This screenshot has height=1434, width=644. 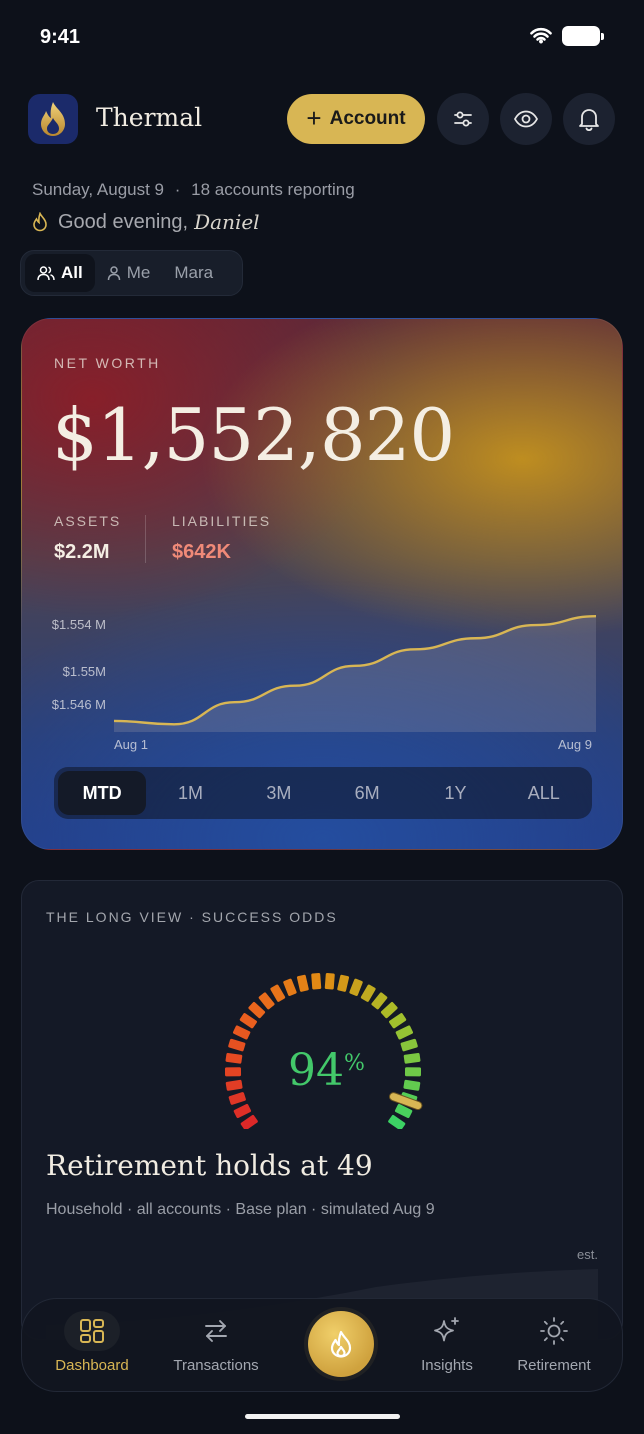 What do you see at coordinates (46, 273) in the screenshot?
I see `users-icon` at bounding box center [46, 273].